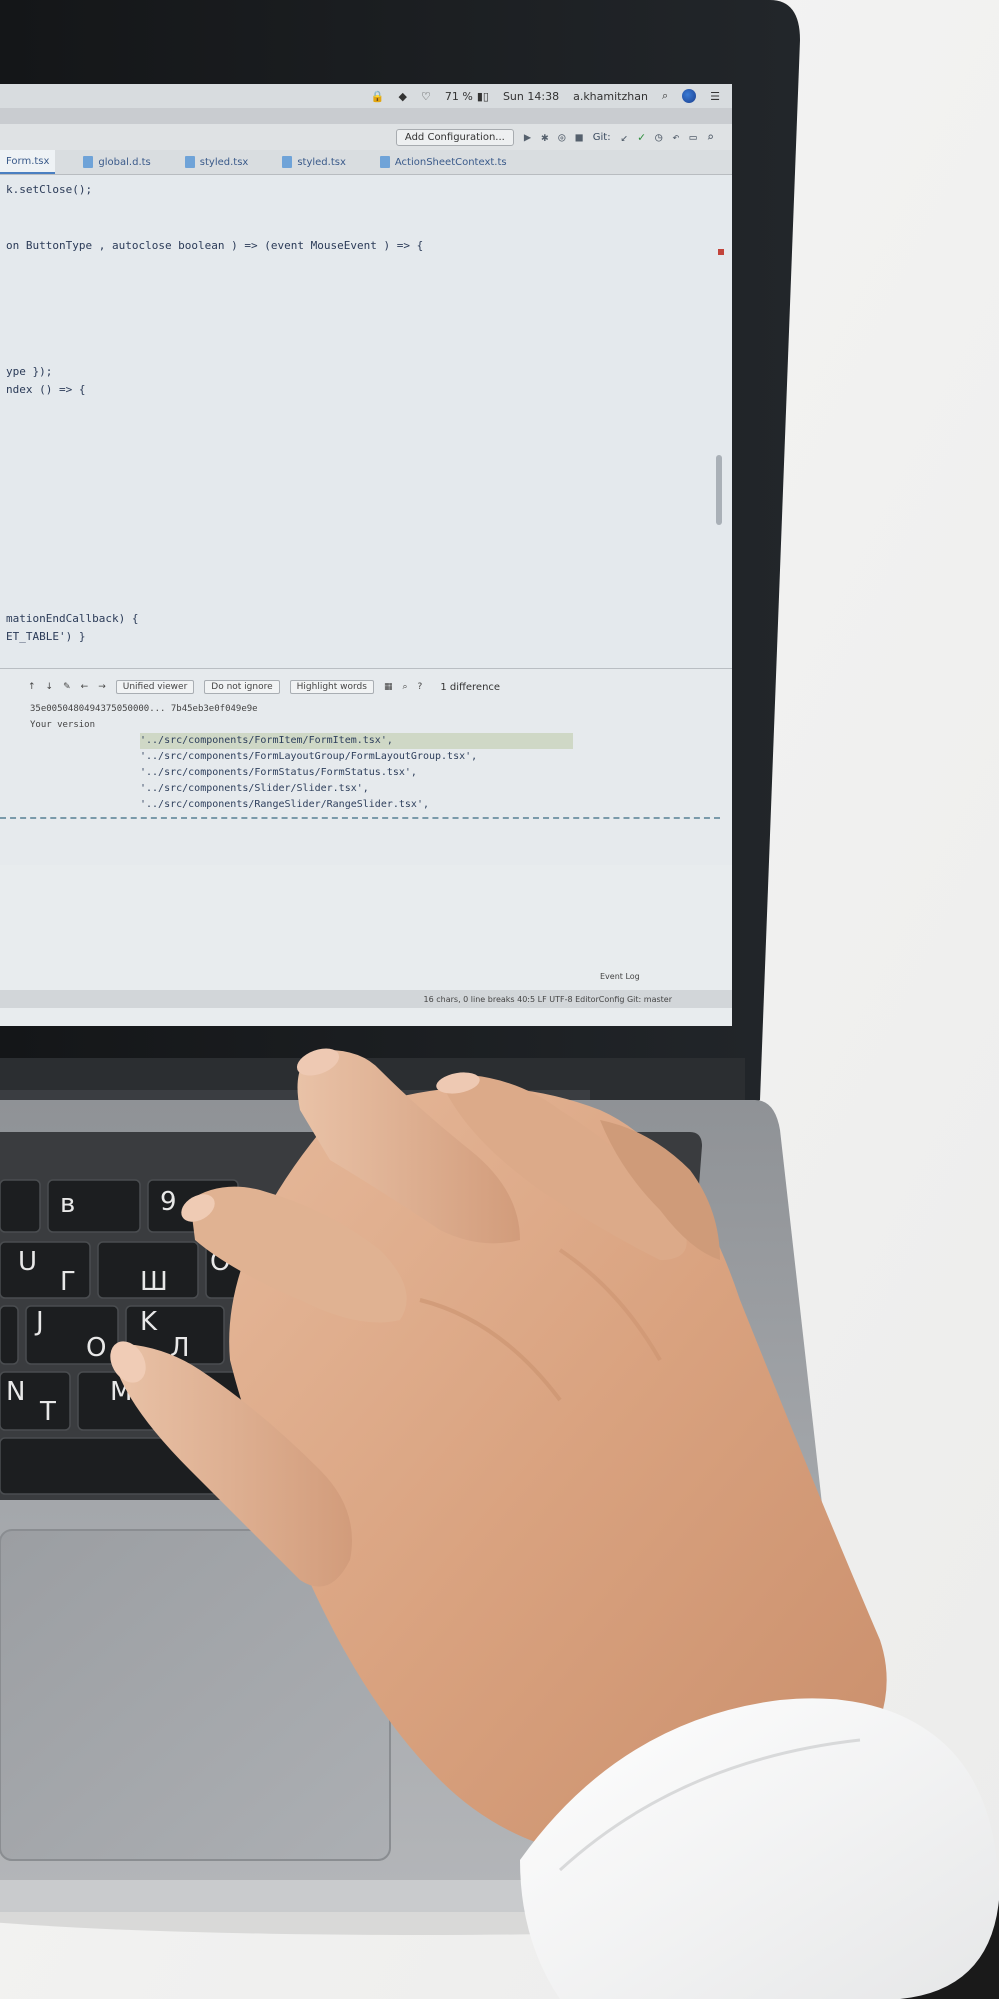  What do you see at coordinates (49, 189) in the screenshot?
I see `code-line: k.setClose();` at bounding box center [49, 189].